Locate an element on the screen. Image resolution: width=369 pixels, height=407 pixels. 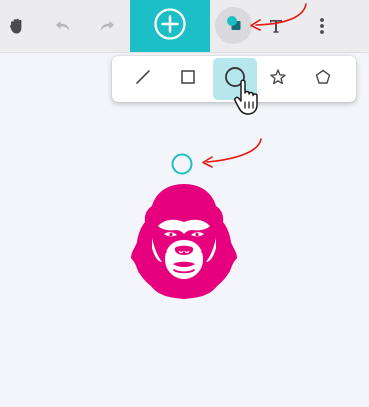
hand-icon is located at coordinates (17, 26).